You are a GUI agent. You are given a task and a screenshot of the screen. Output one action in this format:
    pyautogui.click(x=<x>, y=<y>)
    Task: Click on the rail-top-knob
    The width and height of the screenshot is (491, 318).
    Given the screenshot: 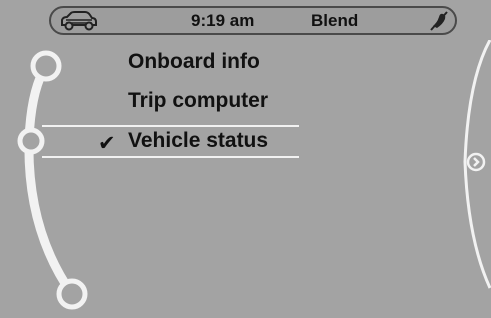 What is the action you would take?
    pyautogui.click(x=46, y=66)
    